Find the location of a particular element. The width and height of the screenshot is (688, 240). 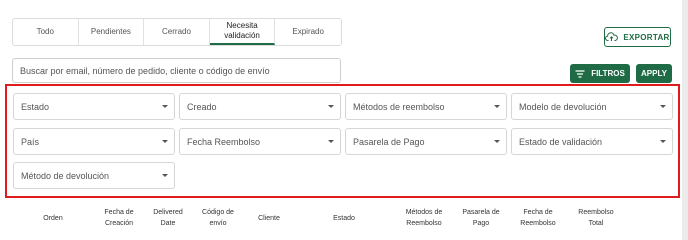

cloud-upload-icon is located at coordinates (612, 36).